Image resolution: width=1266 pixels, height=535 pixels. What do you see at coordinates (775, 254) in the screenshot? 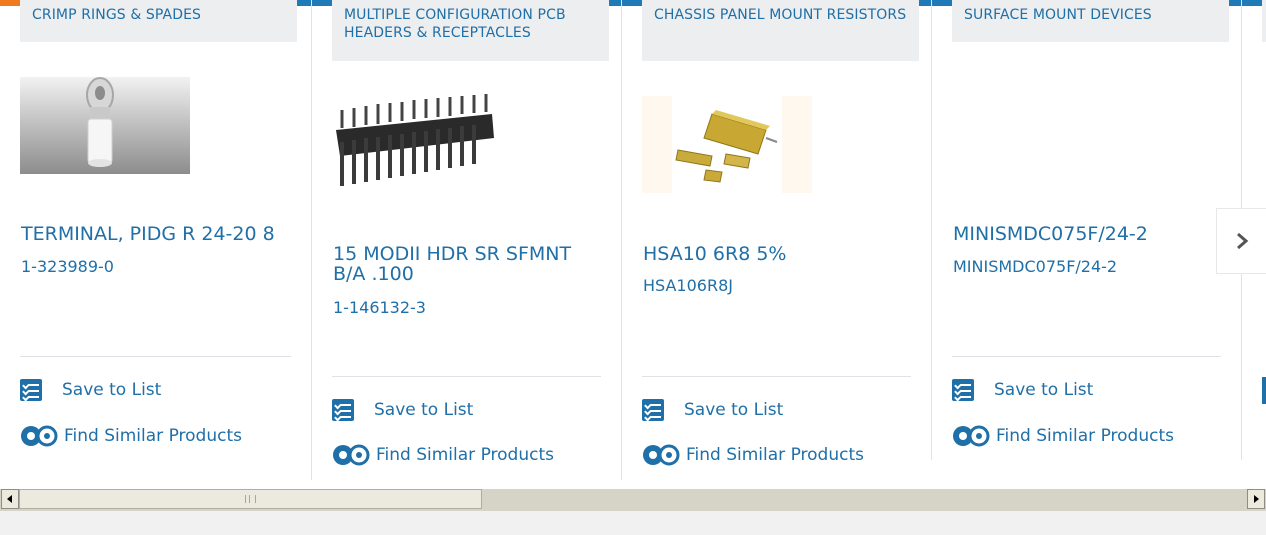
I see `product-title-link: HSA10 6R8 5%` at bounding box center [775, 254].